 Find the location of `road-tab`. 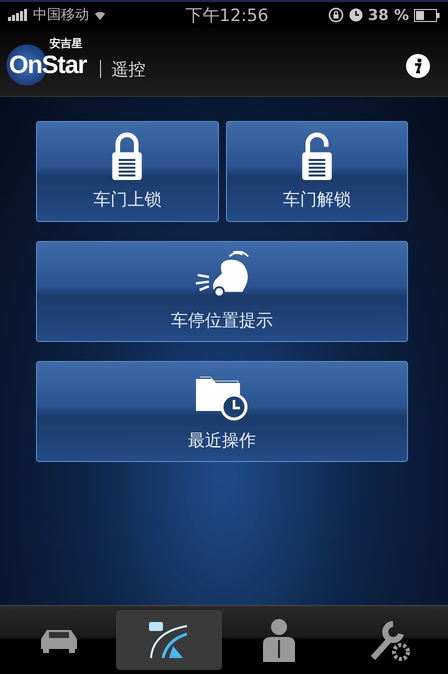

road-tab is located at coordinates (169, 640).